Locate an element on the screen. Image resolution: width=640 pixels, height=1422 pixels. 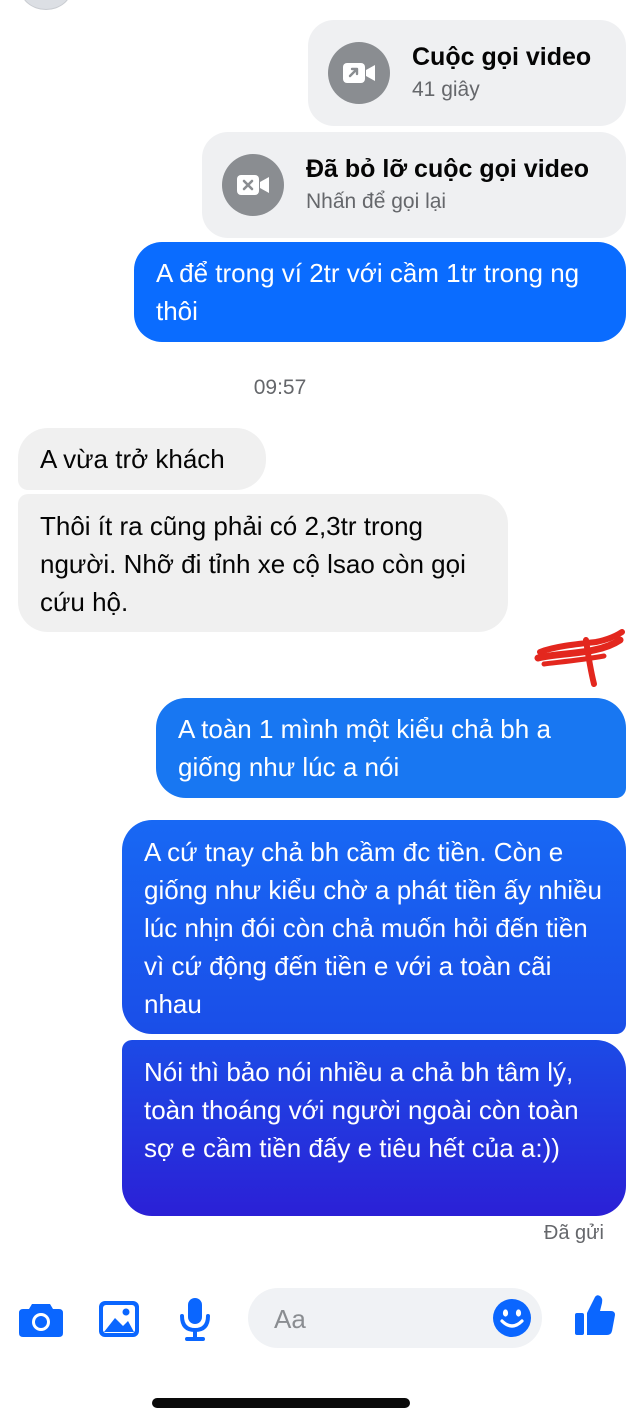
home-indicator is located at coordinates (281, 1403).